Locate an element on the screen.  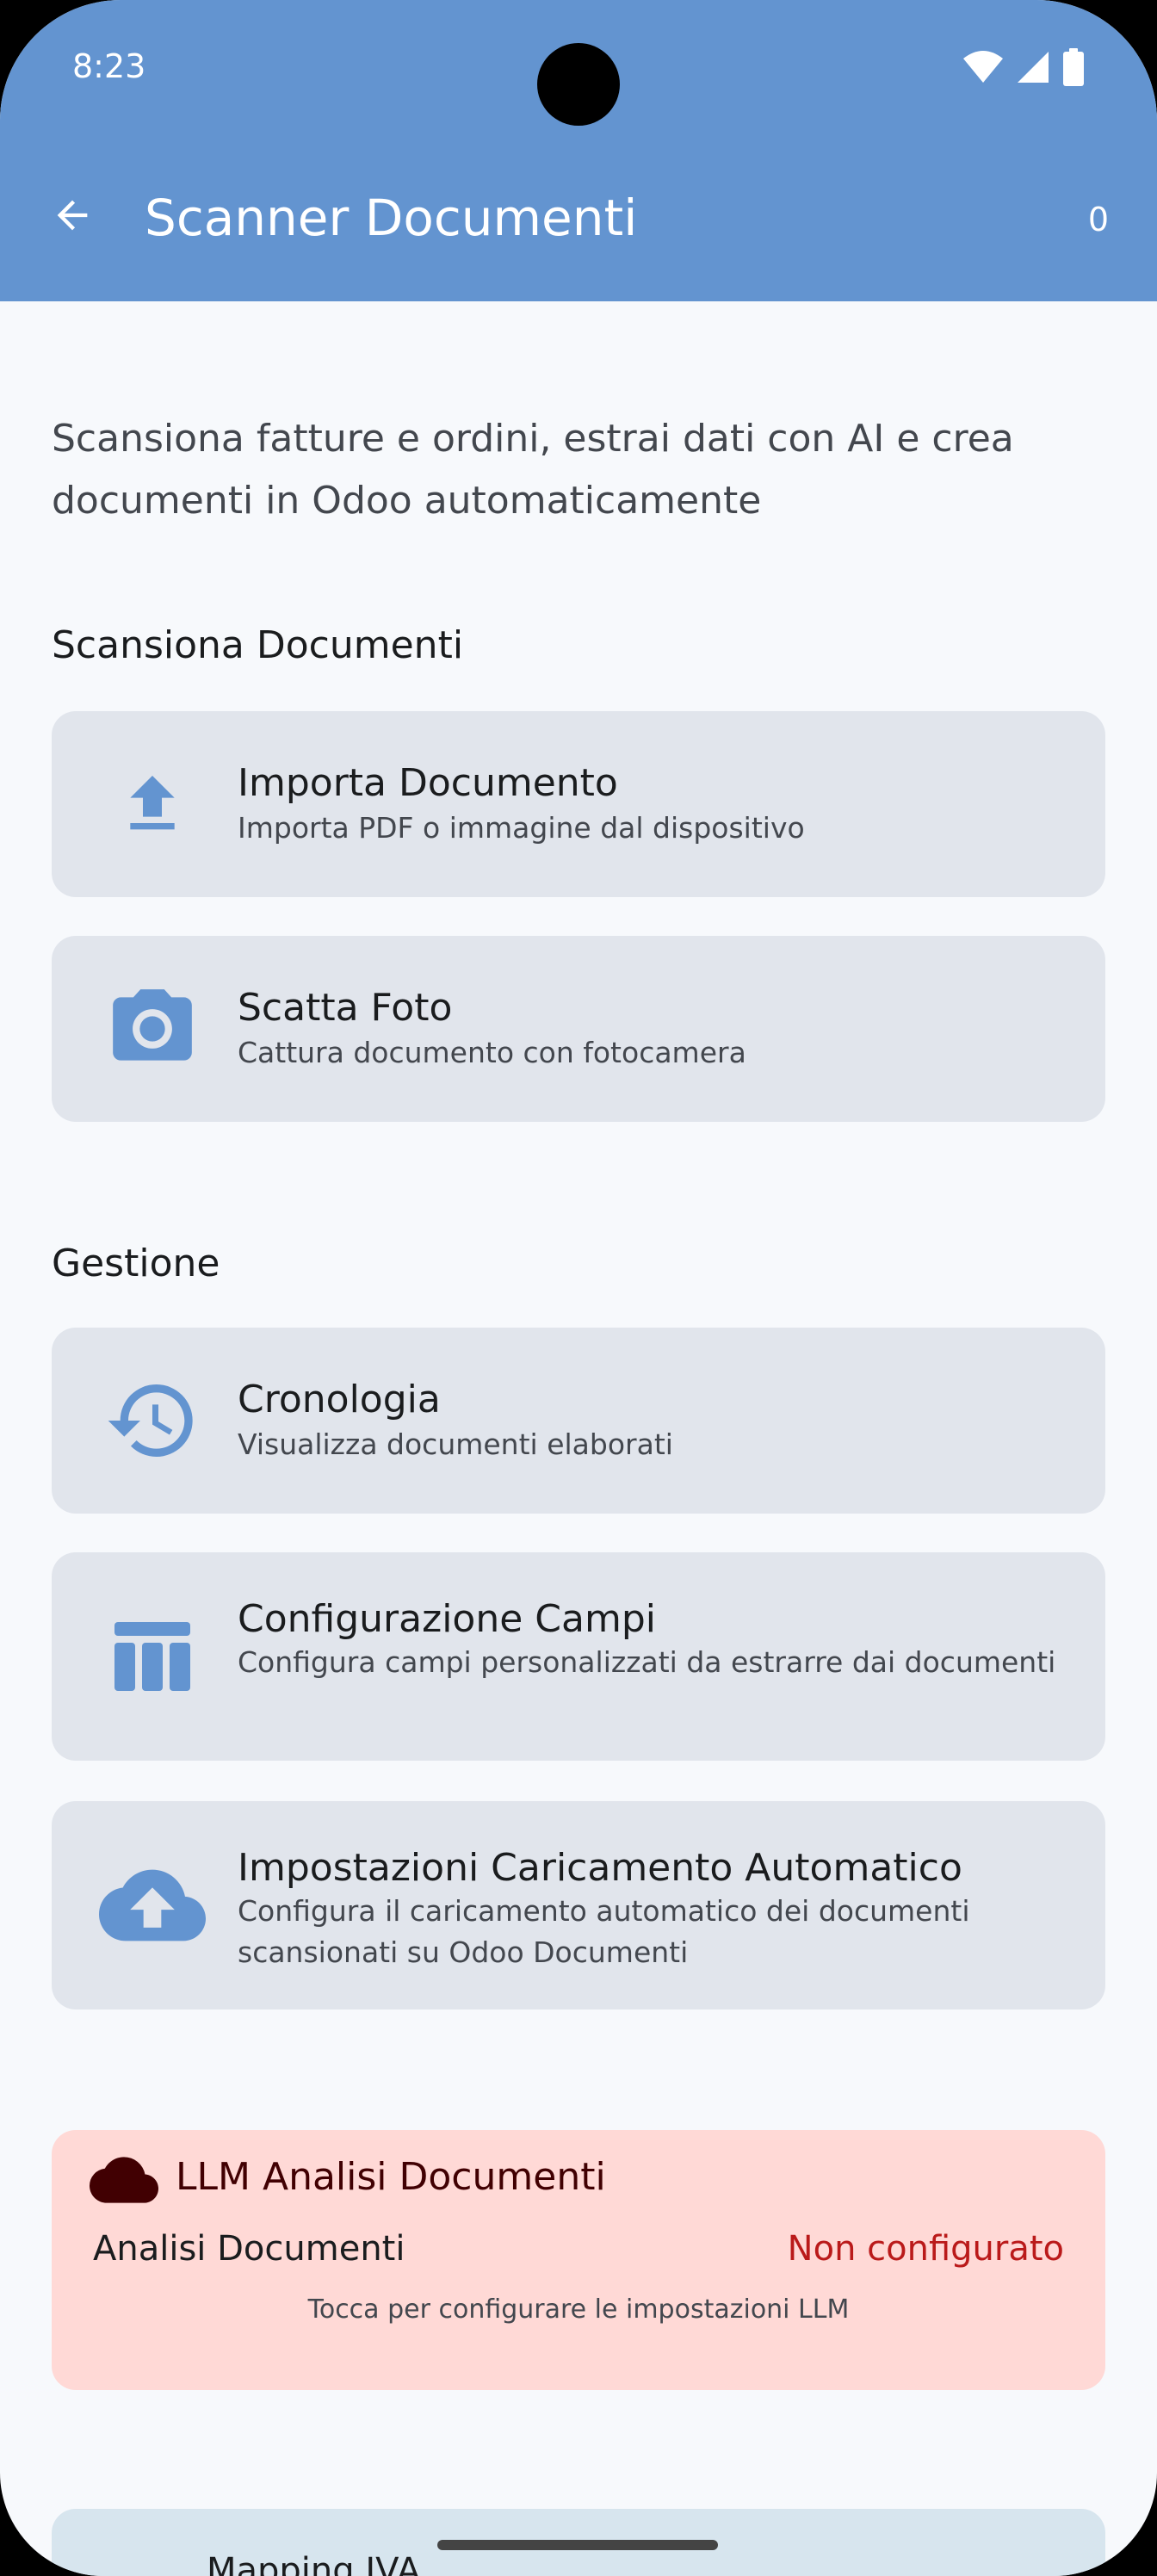
arrow-back-icon is located at coordinates (72, 216).